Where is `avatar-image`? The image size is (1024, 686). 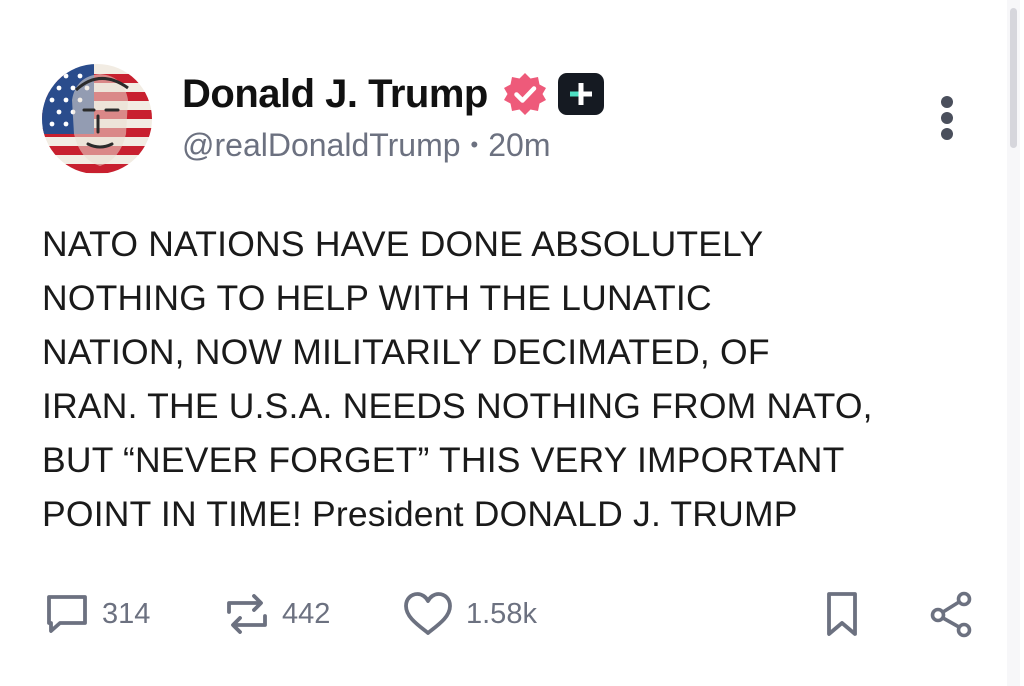
avatar-image is located at coordinates (97, 119).